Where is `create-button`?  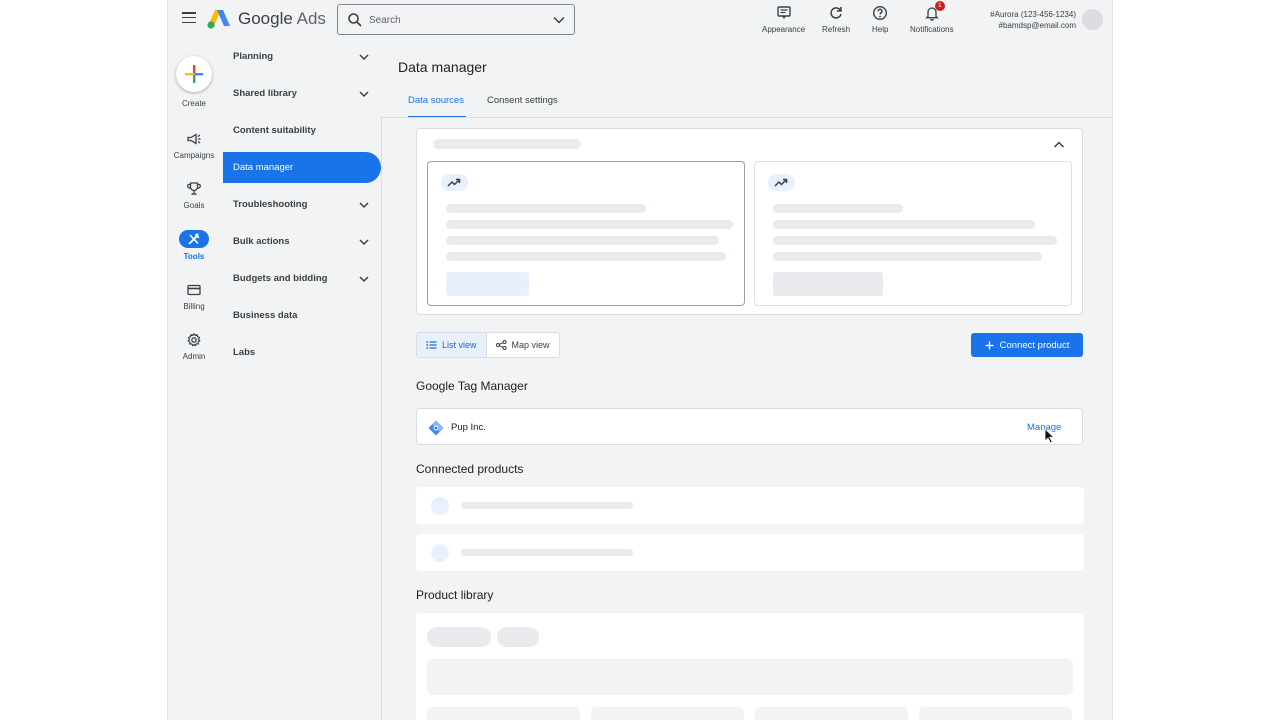 create-button is located at coordinates (194, 74).